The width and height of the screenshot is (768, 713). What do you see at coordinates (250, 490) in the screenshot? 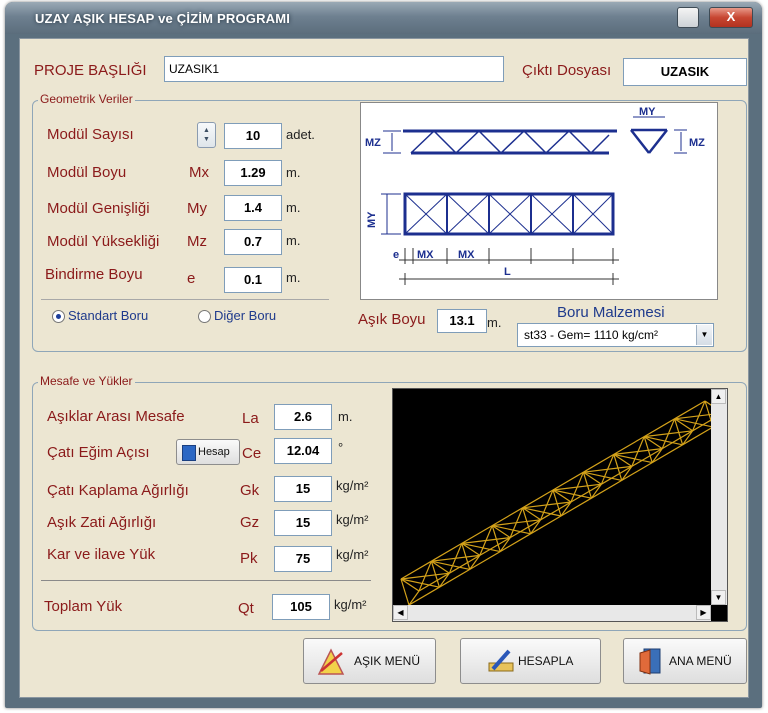
I see `roof-cover-symbol: Gk` at bounding box center [250, 490].